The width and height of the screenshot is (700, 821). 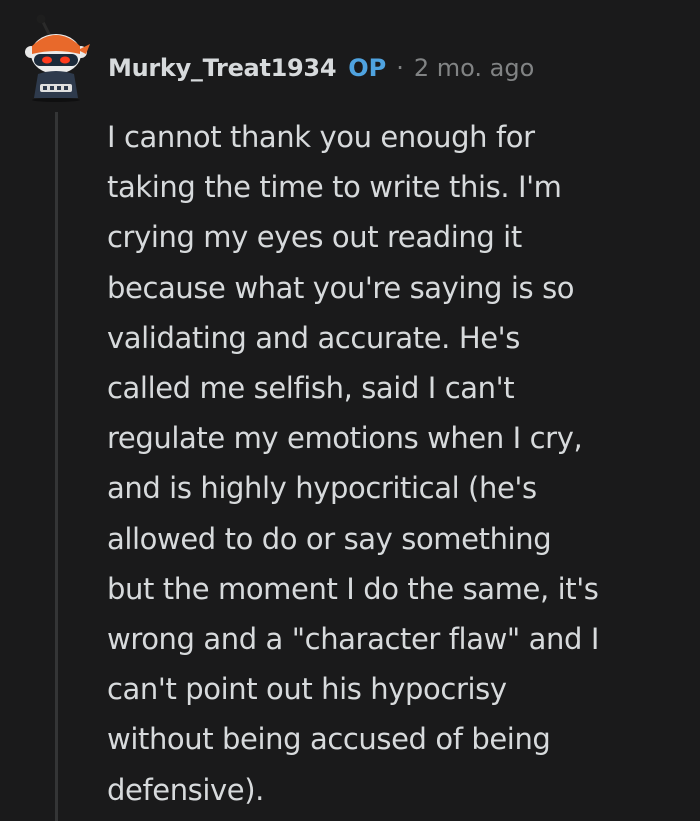 I want to click on snoo-avatar-icon, so click(x=57, y=58).